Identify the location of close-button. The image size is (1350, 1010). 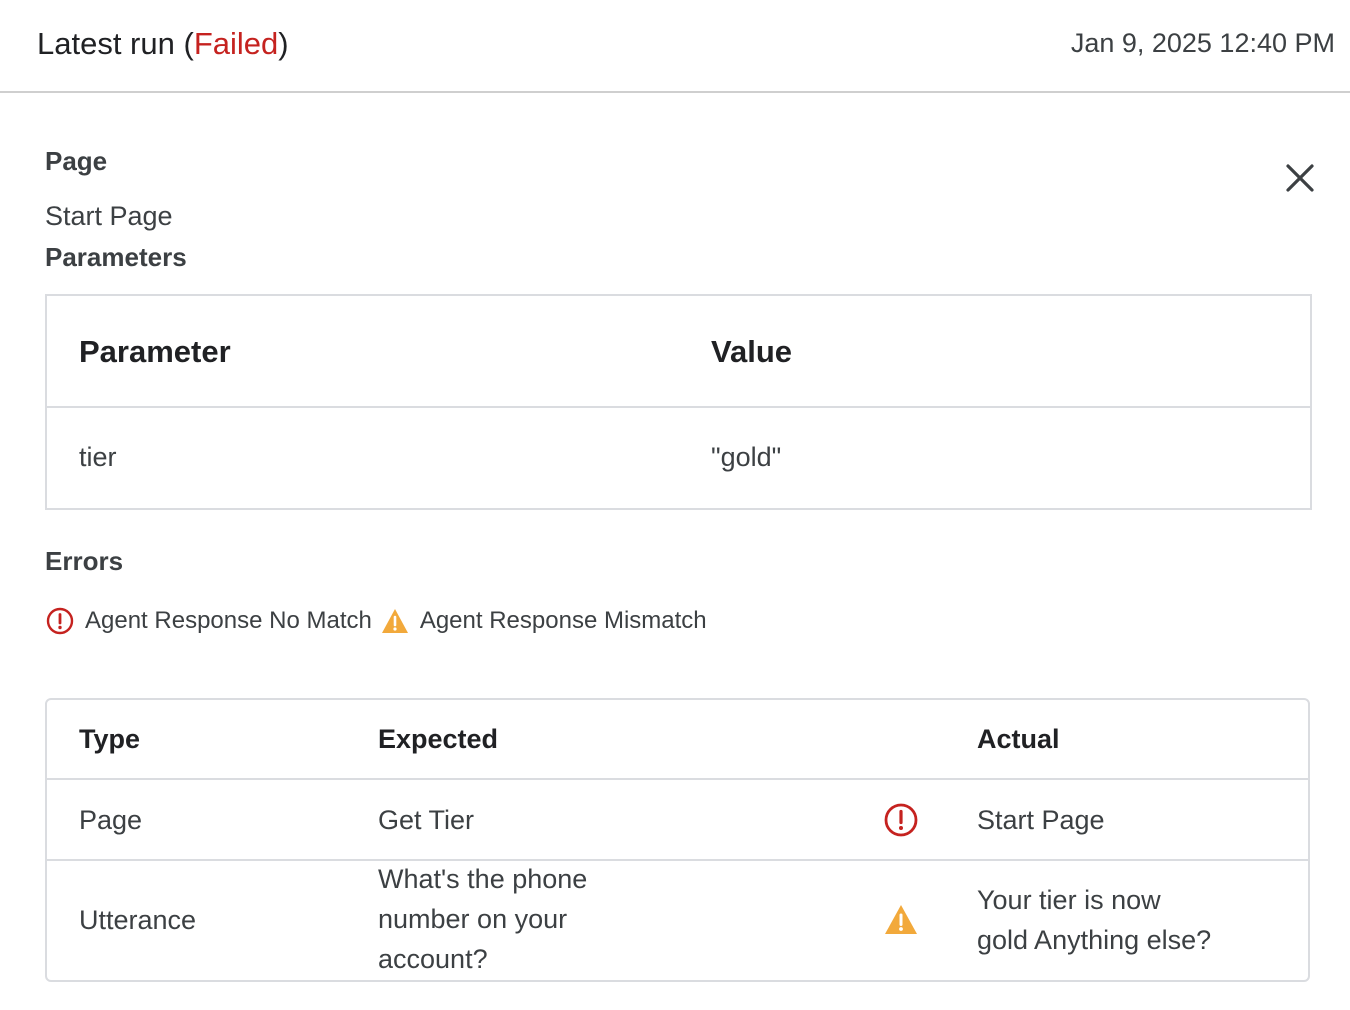
(1300, 178).